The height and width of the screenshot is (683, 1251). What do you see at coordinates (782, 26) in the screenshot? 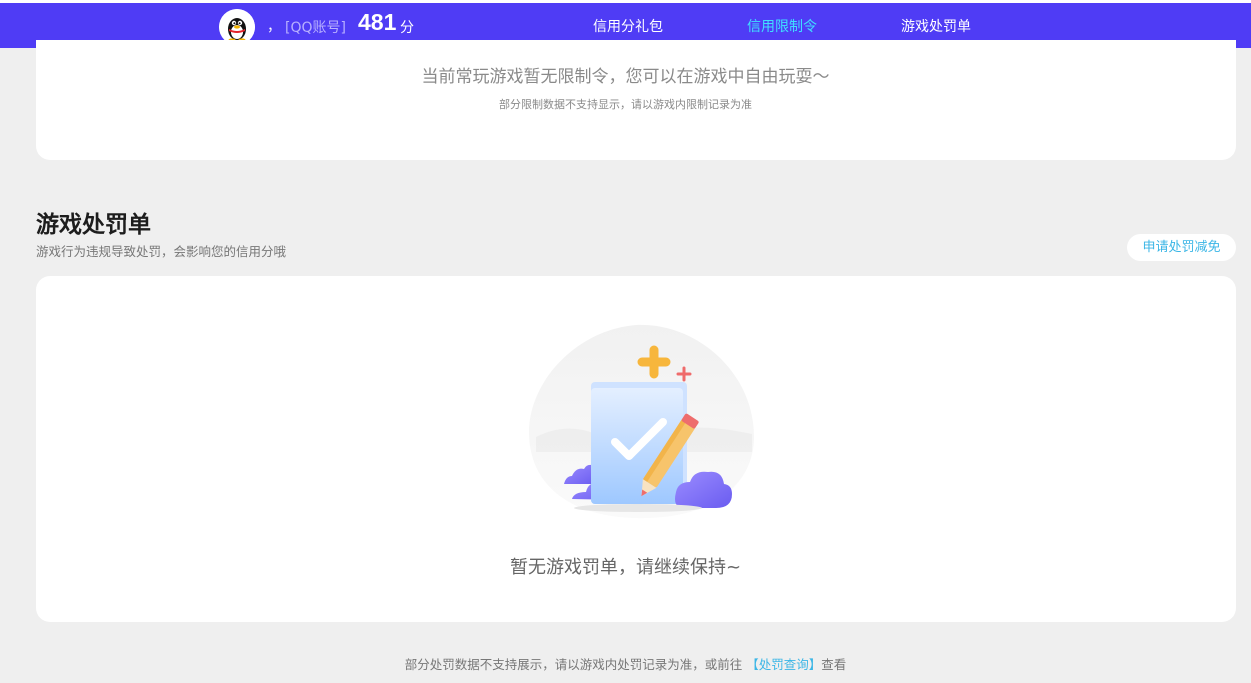
I see `tab-credit-restriction: 信用限制令` at bounding box center [782, 26].